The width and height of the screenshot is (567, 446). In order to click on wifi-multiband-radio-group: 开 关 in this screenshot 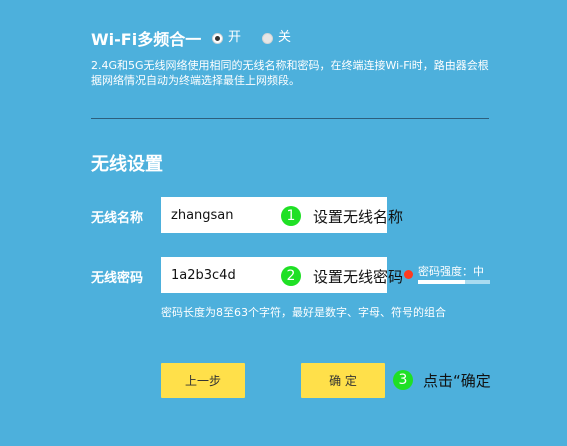, I will do `click(259, 38)`.